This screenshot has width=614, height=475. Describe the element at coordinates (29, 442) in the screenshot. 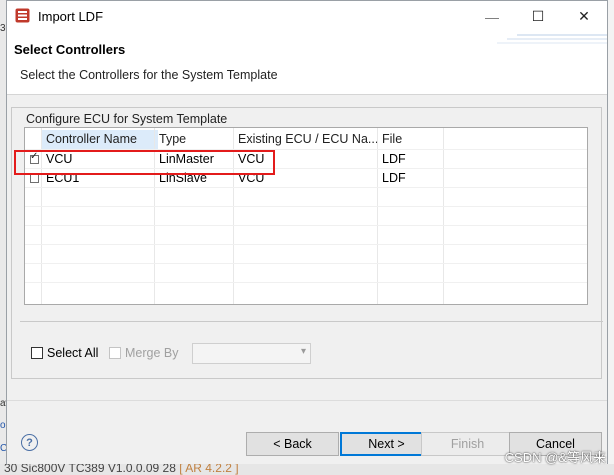

I see `help-icon: ?` at that location.